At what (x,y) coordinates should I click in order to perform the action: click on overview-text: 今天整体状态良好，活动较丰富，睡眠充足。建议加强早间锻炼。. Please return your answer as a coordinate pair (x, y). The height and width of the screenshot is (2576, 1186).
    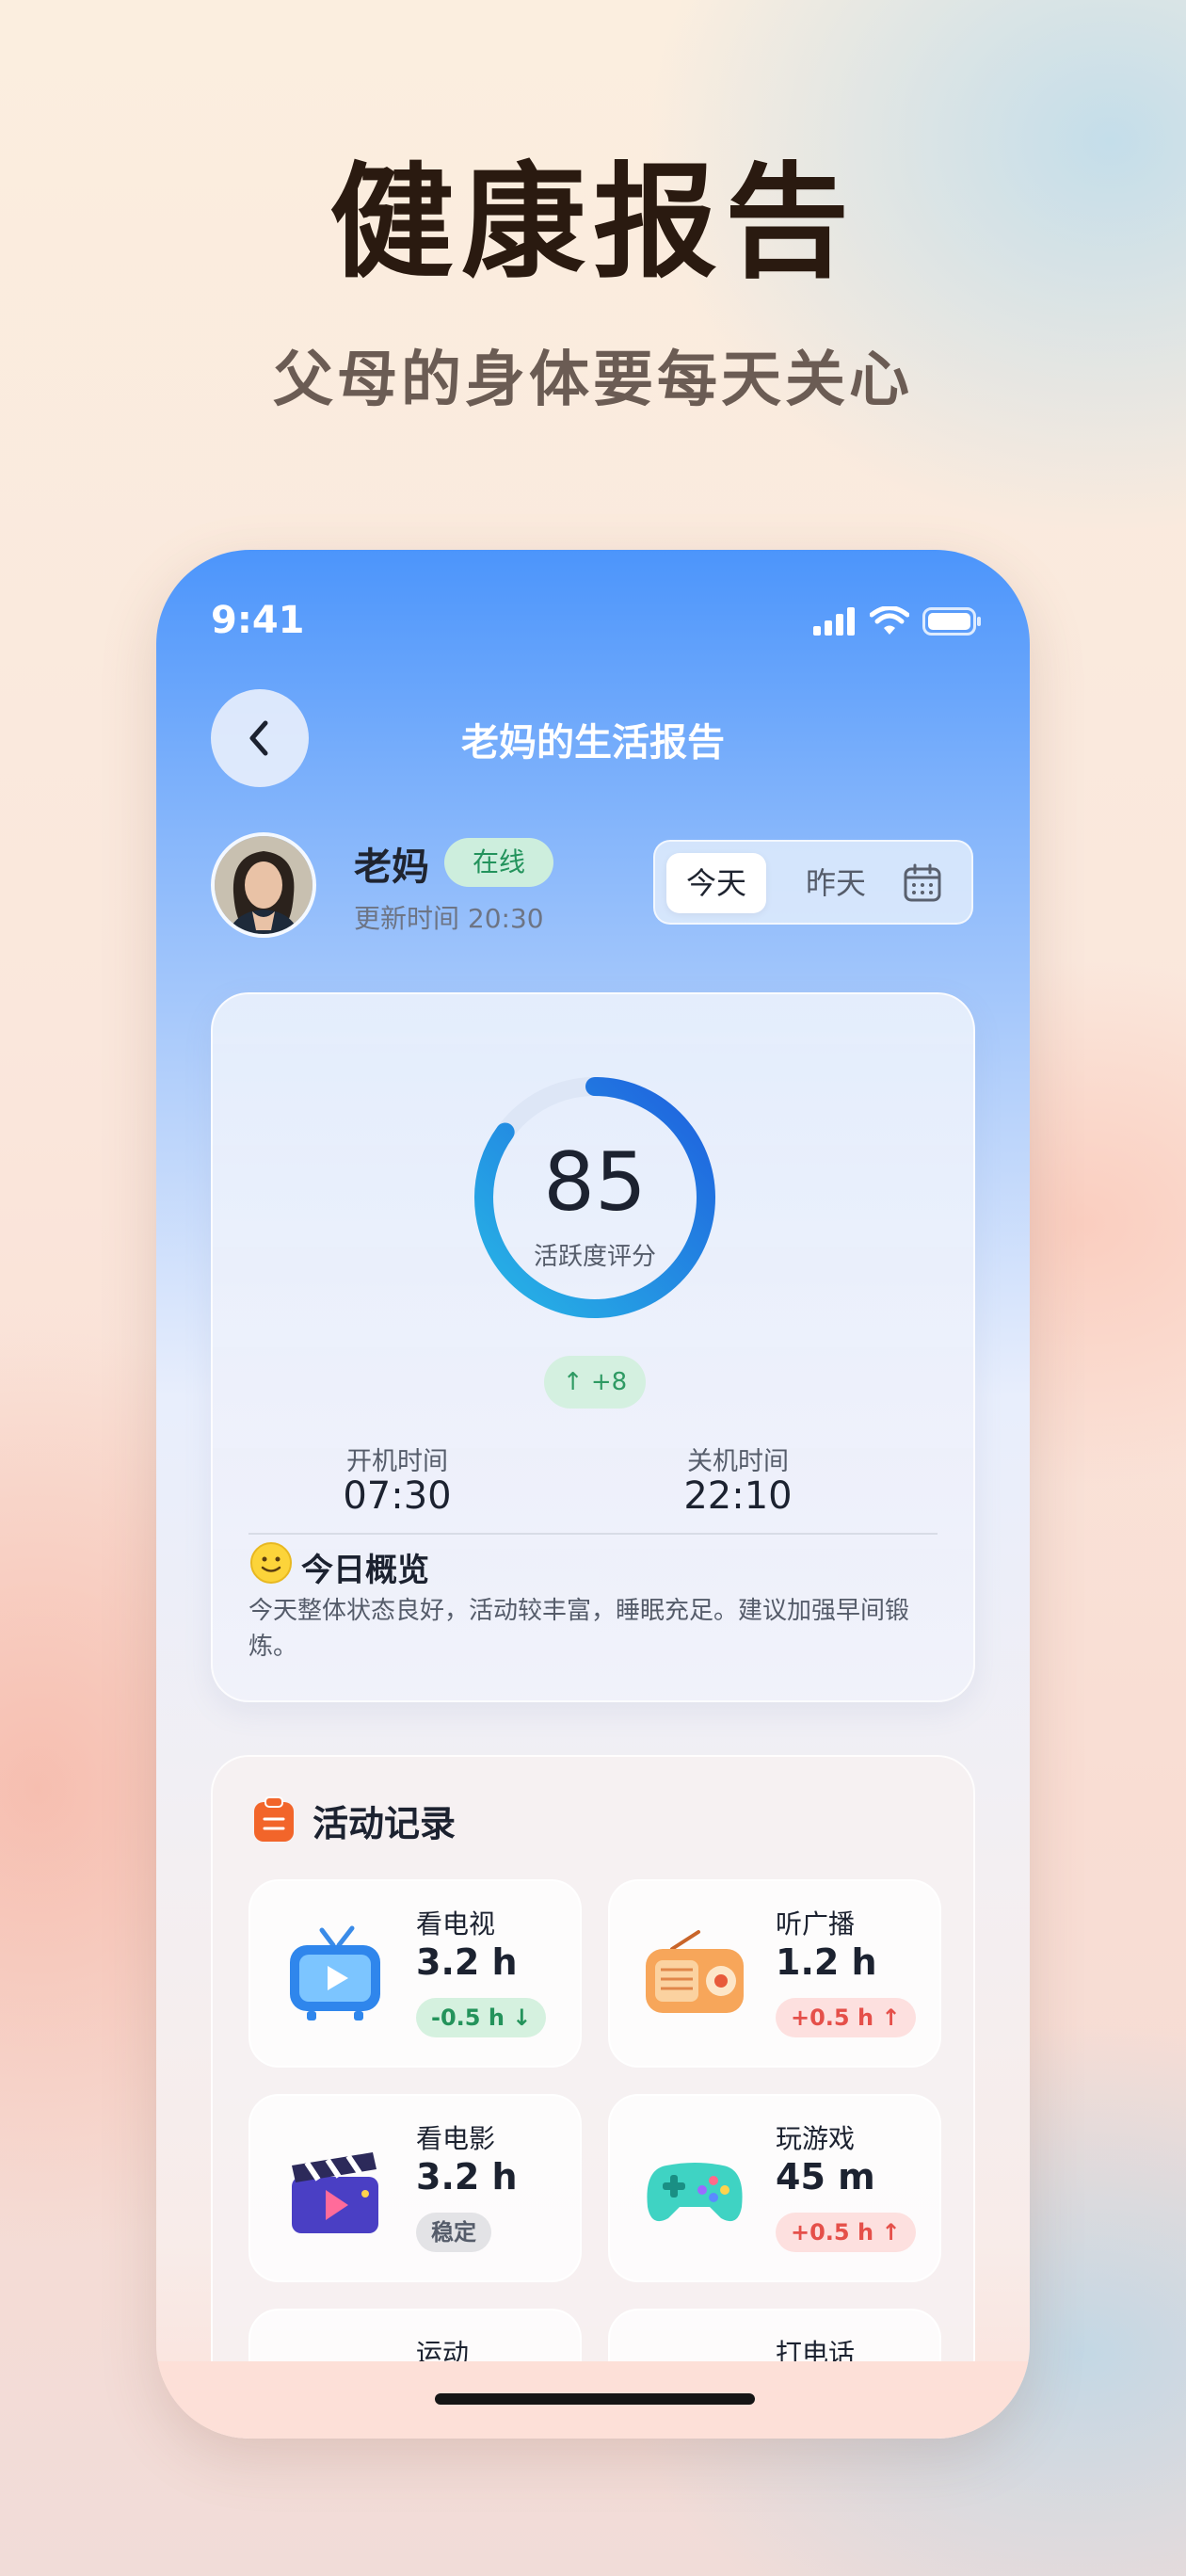
    Looking at the image, I should click on (579, 1629).